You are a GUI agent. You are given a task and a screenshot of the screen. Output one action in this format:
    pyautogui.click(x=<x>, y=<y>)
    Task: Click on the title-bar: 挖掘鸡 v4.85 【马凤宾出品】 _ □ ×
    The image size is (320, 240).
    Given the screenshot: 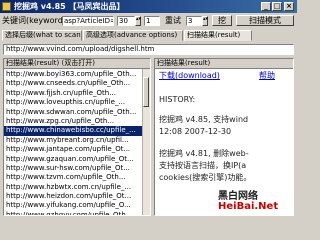 What is the action you would take?
    pyautogui.click(x=148, y=6)
    